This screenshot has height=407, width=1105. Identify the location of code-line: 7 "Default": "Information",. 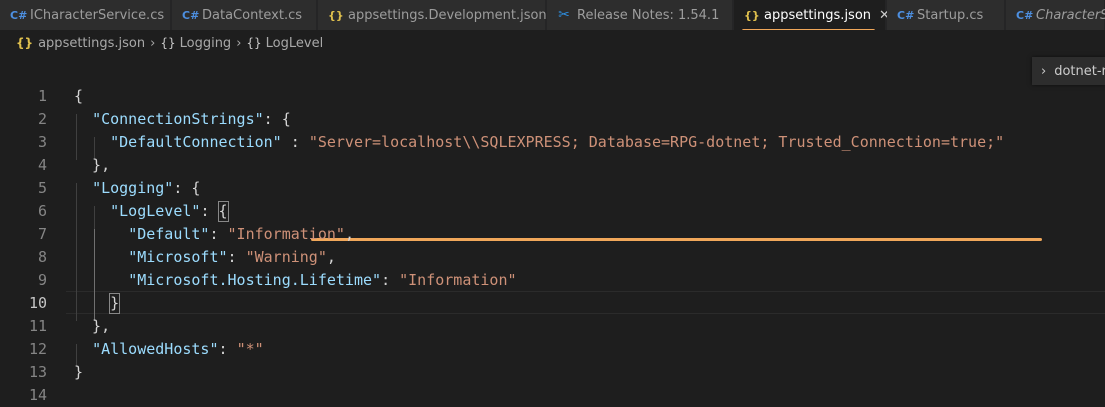
(552, 234).